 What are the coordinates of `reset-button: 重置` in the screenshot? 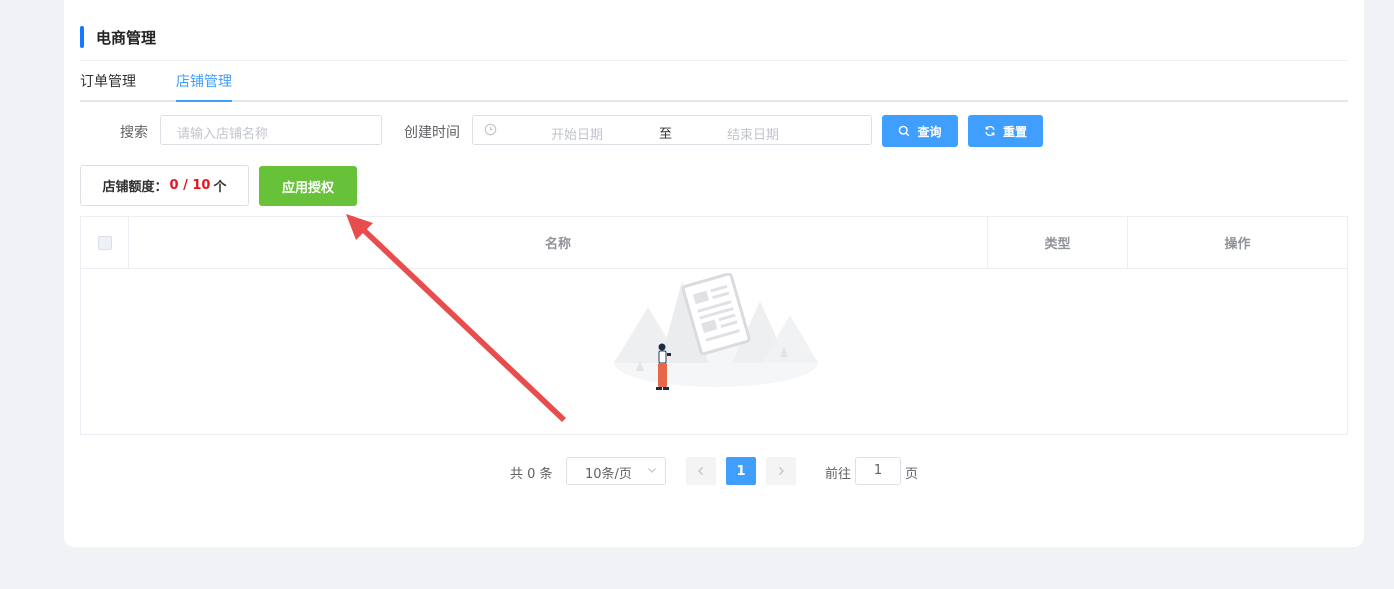 It's located at (1005, 131).